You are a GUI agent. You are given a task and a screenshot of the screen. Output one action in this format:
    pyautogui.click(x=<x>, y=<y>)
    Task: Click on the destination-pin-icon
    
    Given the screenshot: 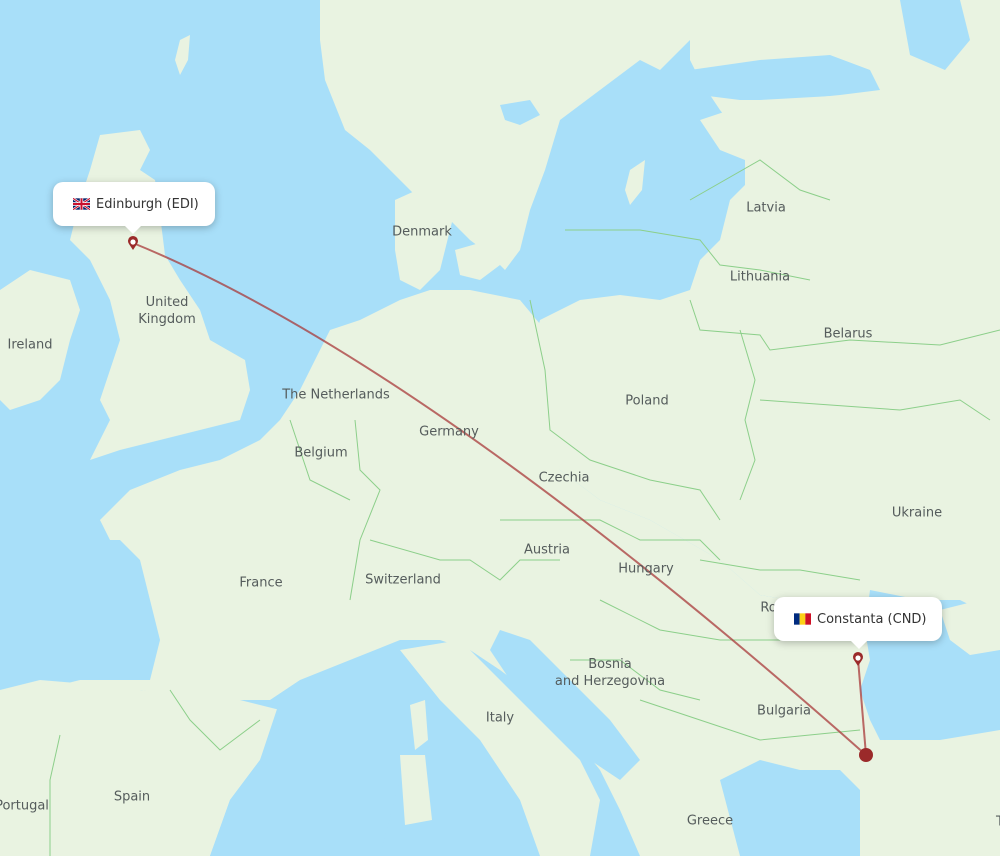 What is the action you would take?
    pyautogui.click(x=858, y=659)
    